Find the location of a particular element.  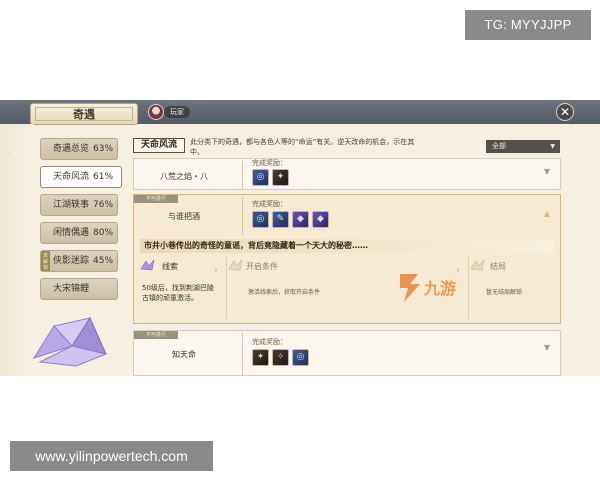

avatar-label: 玩家 is located at coordinates (177, 112).